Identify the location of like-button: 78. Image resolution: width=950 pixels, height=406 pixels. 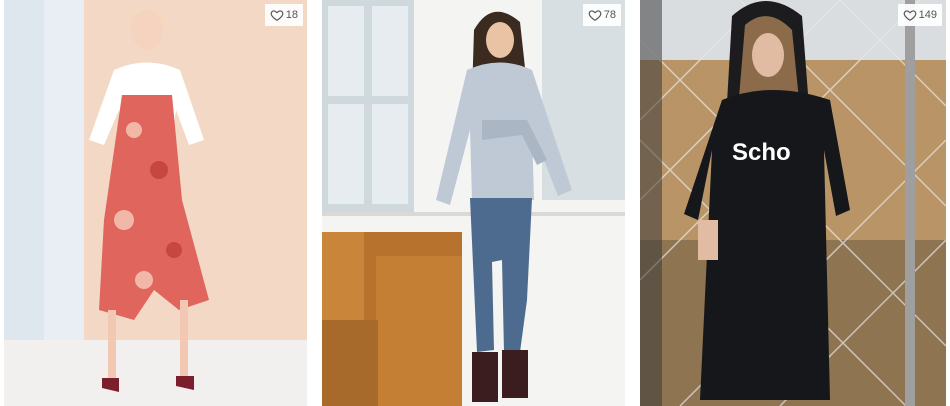
(601, 15).